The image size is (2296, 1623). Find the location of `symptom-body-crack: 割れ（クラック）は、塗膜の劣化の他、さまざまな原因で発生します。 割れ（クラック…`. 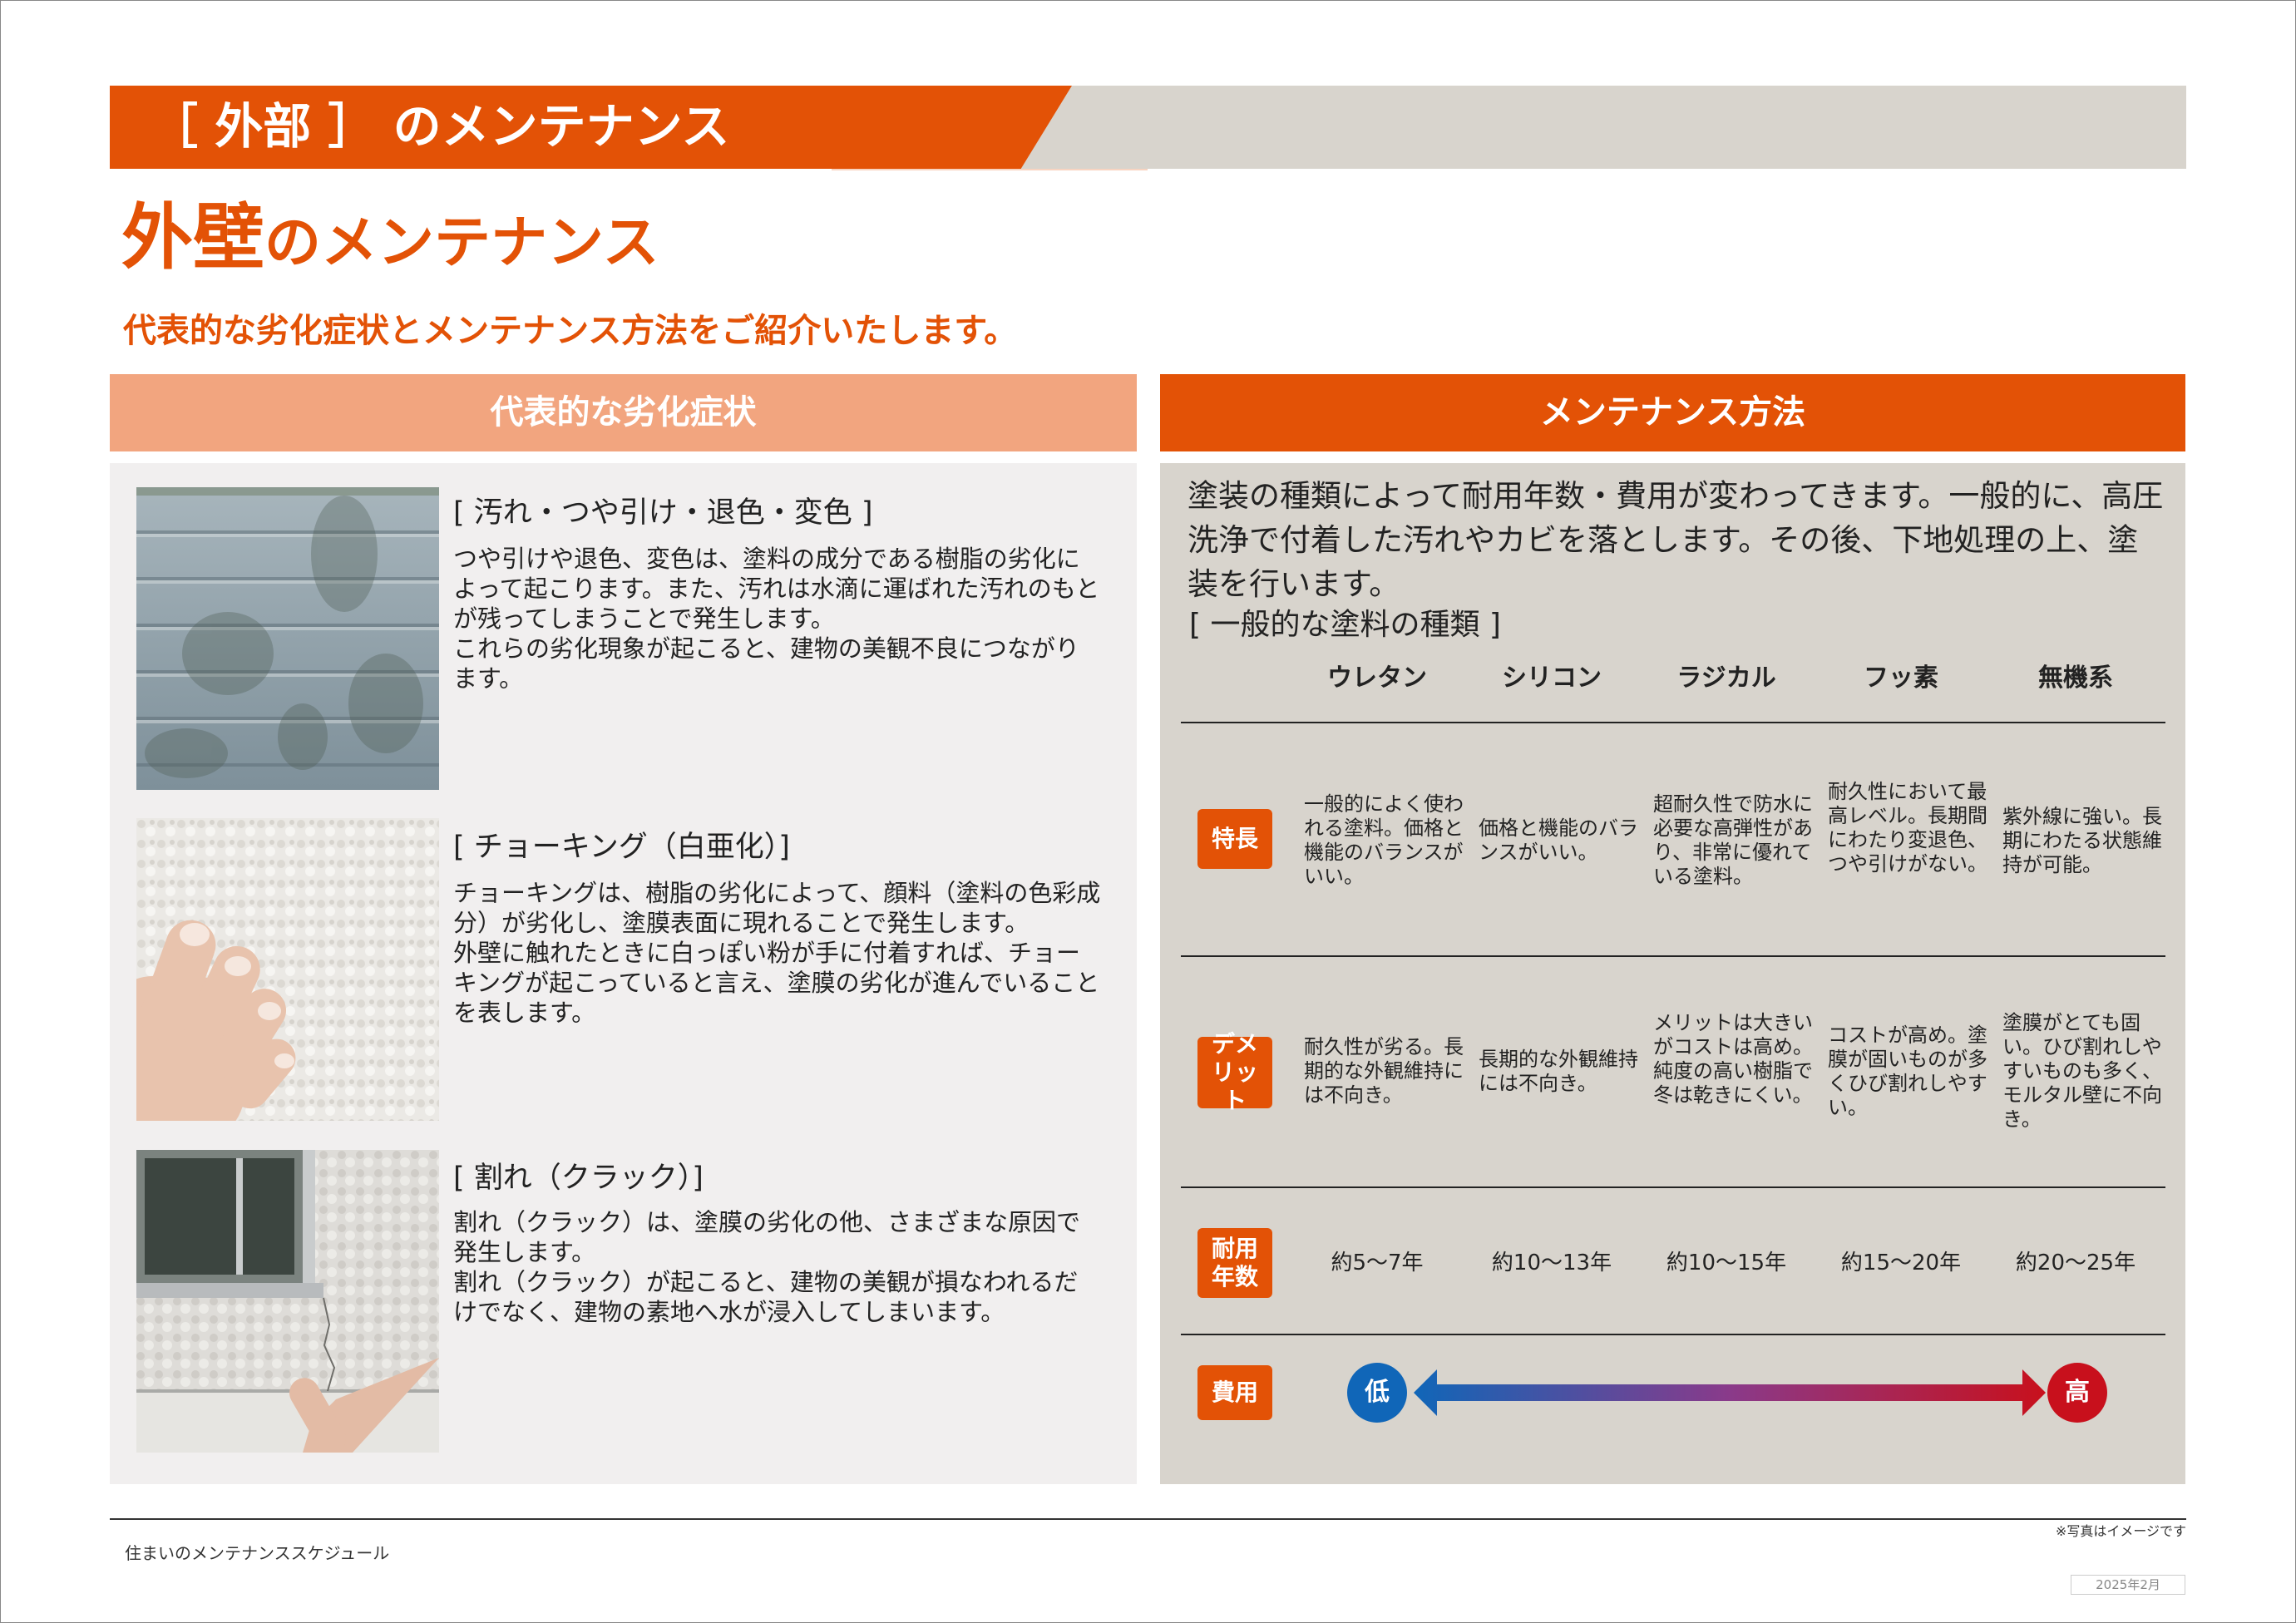

symptom-body-crack: 割れ（クラック）は、塗膜の劣化の他、さまざまな原因で発生します。 割れ（クラック… is located at coordinates (767, 1267).